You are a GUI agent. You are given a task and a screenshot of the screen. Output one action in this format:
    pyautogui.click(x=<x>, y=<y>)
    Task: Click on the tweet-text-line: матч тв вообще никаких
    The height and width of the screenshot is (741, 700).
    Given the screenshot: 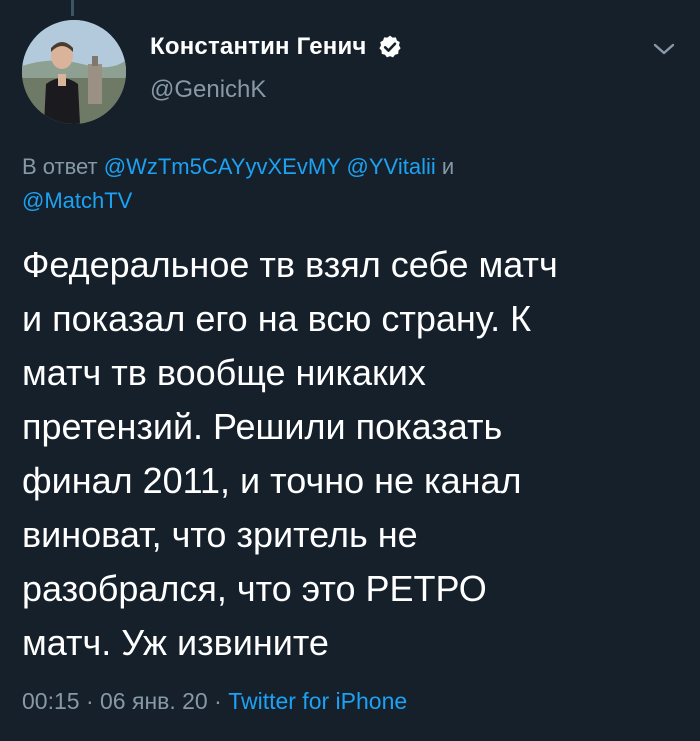 What is the action you would take?
    pyautogui.click(x=224, y=372)
    